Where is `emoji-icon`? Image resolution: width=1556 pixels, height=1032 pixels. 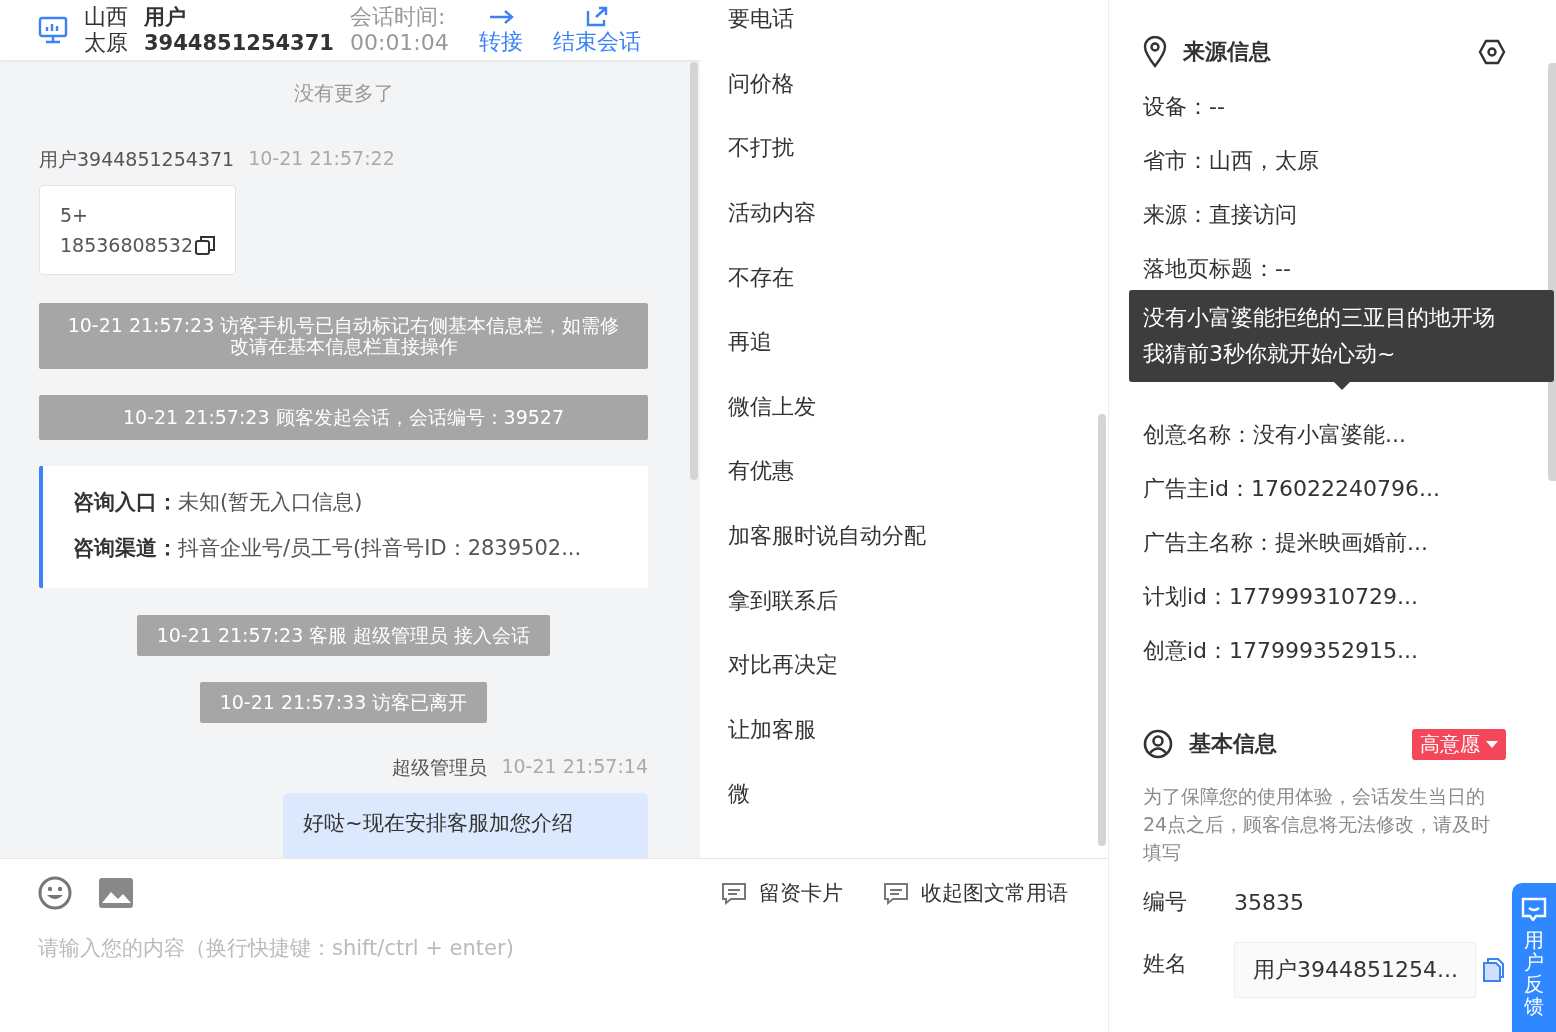 emoji-icon is located at coordinates (55, 893).